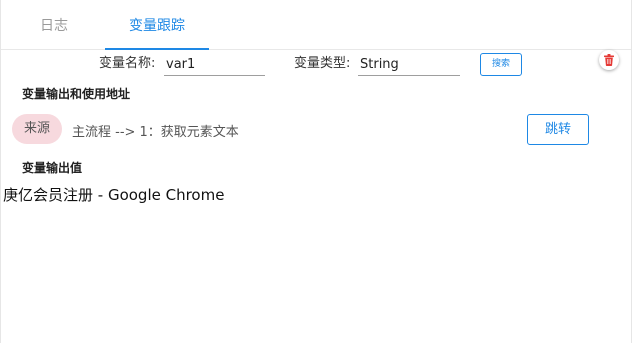  Describe the element at coordinates (54, 24) in the screenshot. I see `tab-log: 日志` at that location.